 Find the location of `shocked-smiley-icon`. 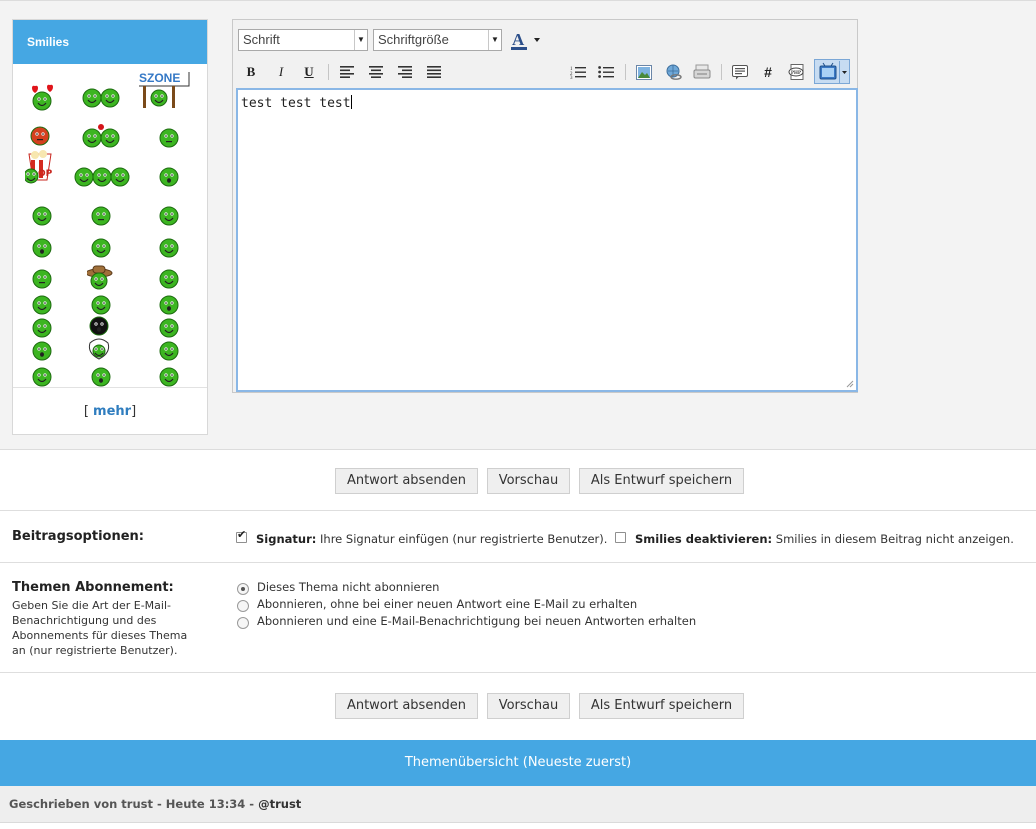

shocked-smiley-icon is located at coordinates (169, 177).